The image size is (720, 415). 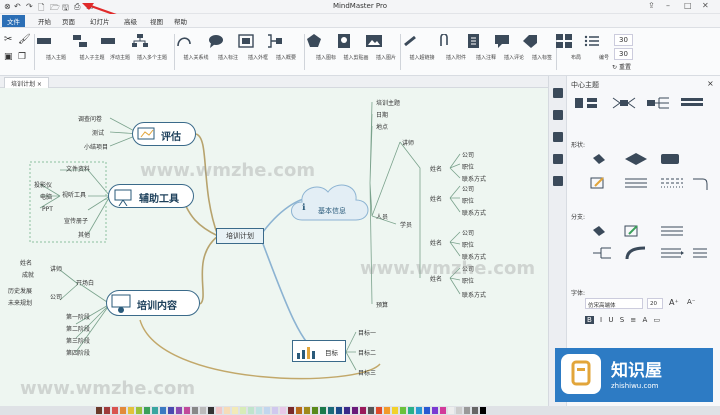 I want to click on sidebar-close-icon: ×, so click(x=710, y=83).